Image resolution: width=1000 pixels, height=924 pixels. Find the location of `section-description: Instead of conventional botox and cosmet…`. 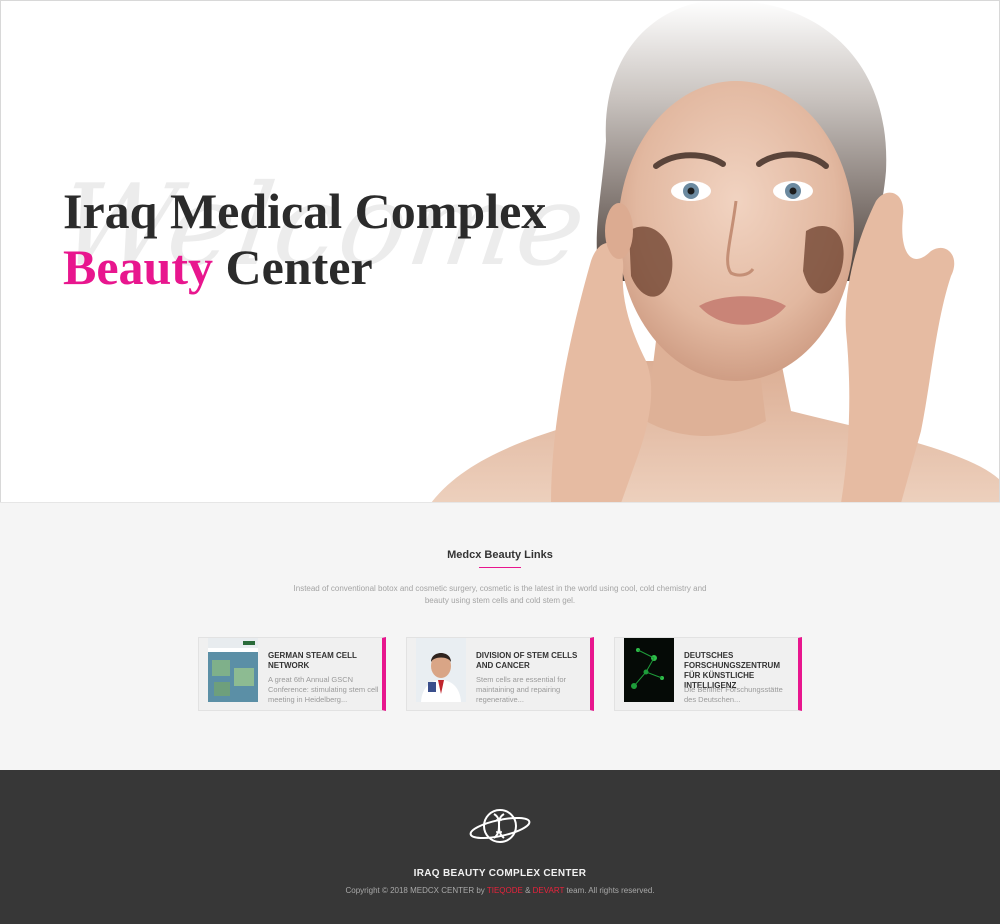

section-description: Instead of conventional botox and cosmet… is located at coordinates (500, 594).